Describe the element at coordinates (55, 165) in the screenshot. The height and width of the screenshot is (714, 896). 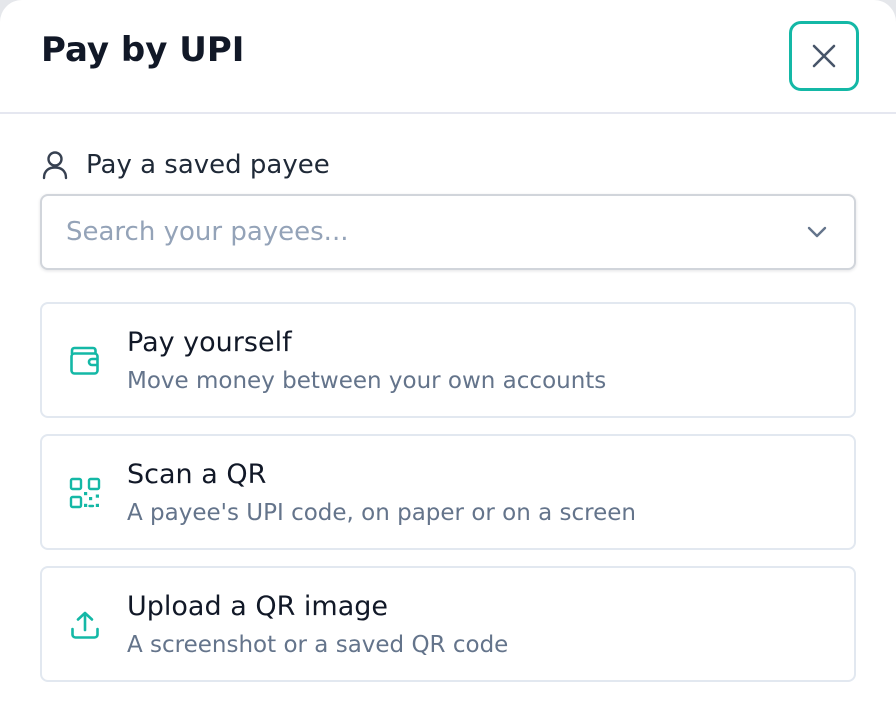
I see `user-icon` at that location.